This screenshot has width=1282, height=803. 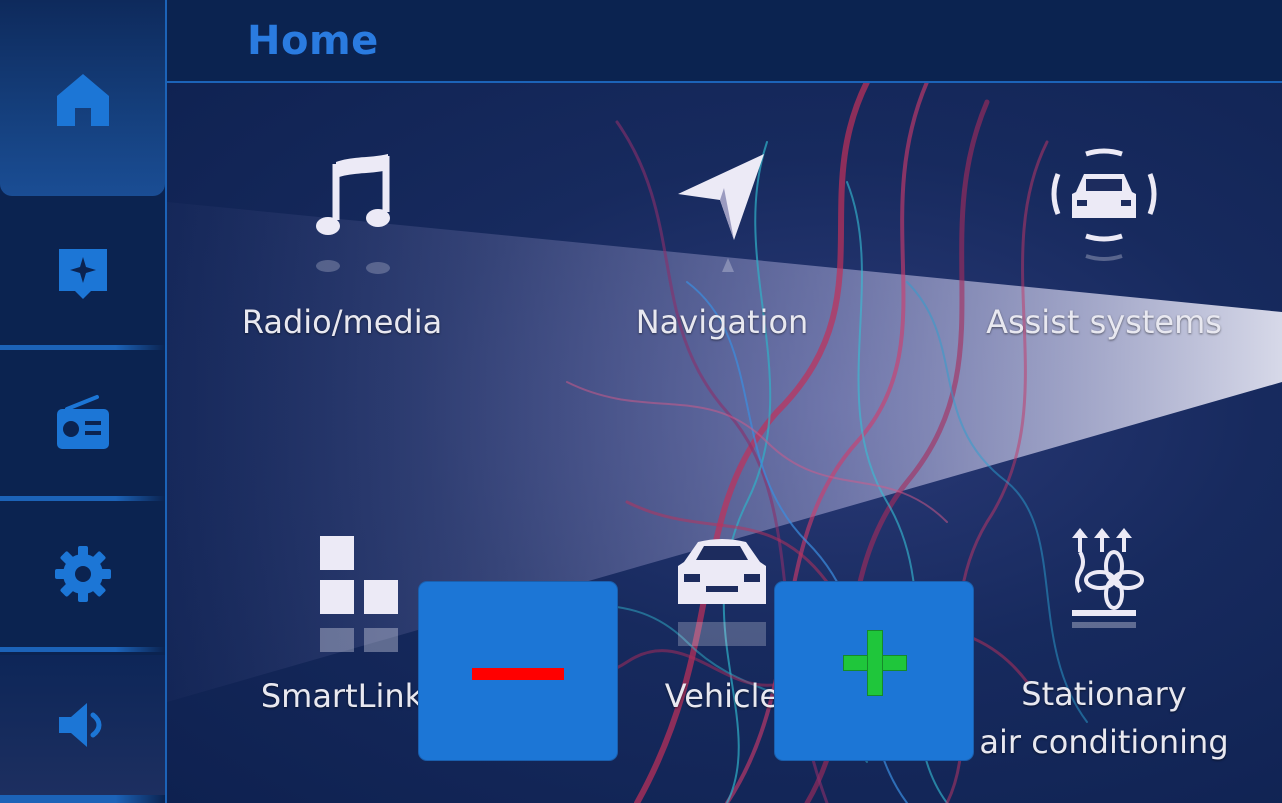 I want to click on header-bar: Home, so click(x=724, y=41).